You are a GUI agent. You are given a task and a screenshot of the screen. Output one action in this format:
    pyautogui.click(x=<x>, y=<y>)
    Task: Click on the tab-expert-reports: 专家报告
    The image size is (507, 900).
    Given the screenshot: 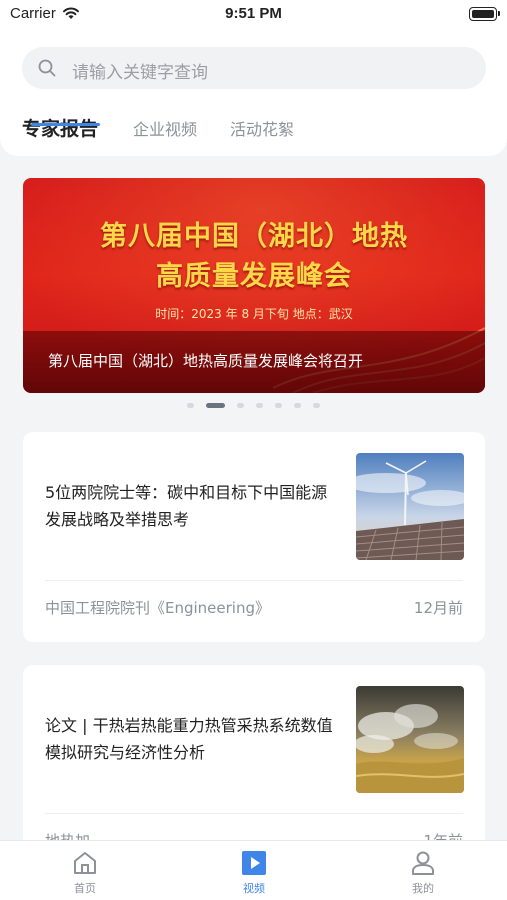 What is the action you would take?
    pyautogui.click(x=60, y=127)
    